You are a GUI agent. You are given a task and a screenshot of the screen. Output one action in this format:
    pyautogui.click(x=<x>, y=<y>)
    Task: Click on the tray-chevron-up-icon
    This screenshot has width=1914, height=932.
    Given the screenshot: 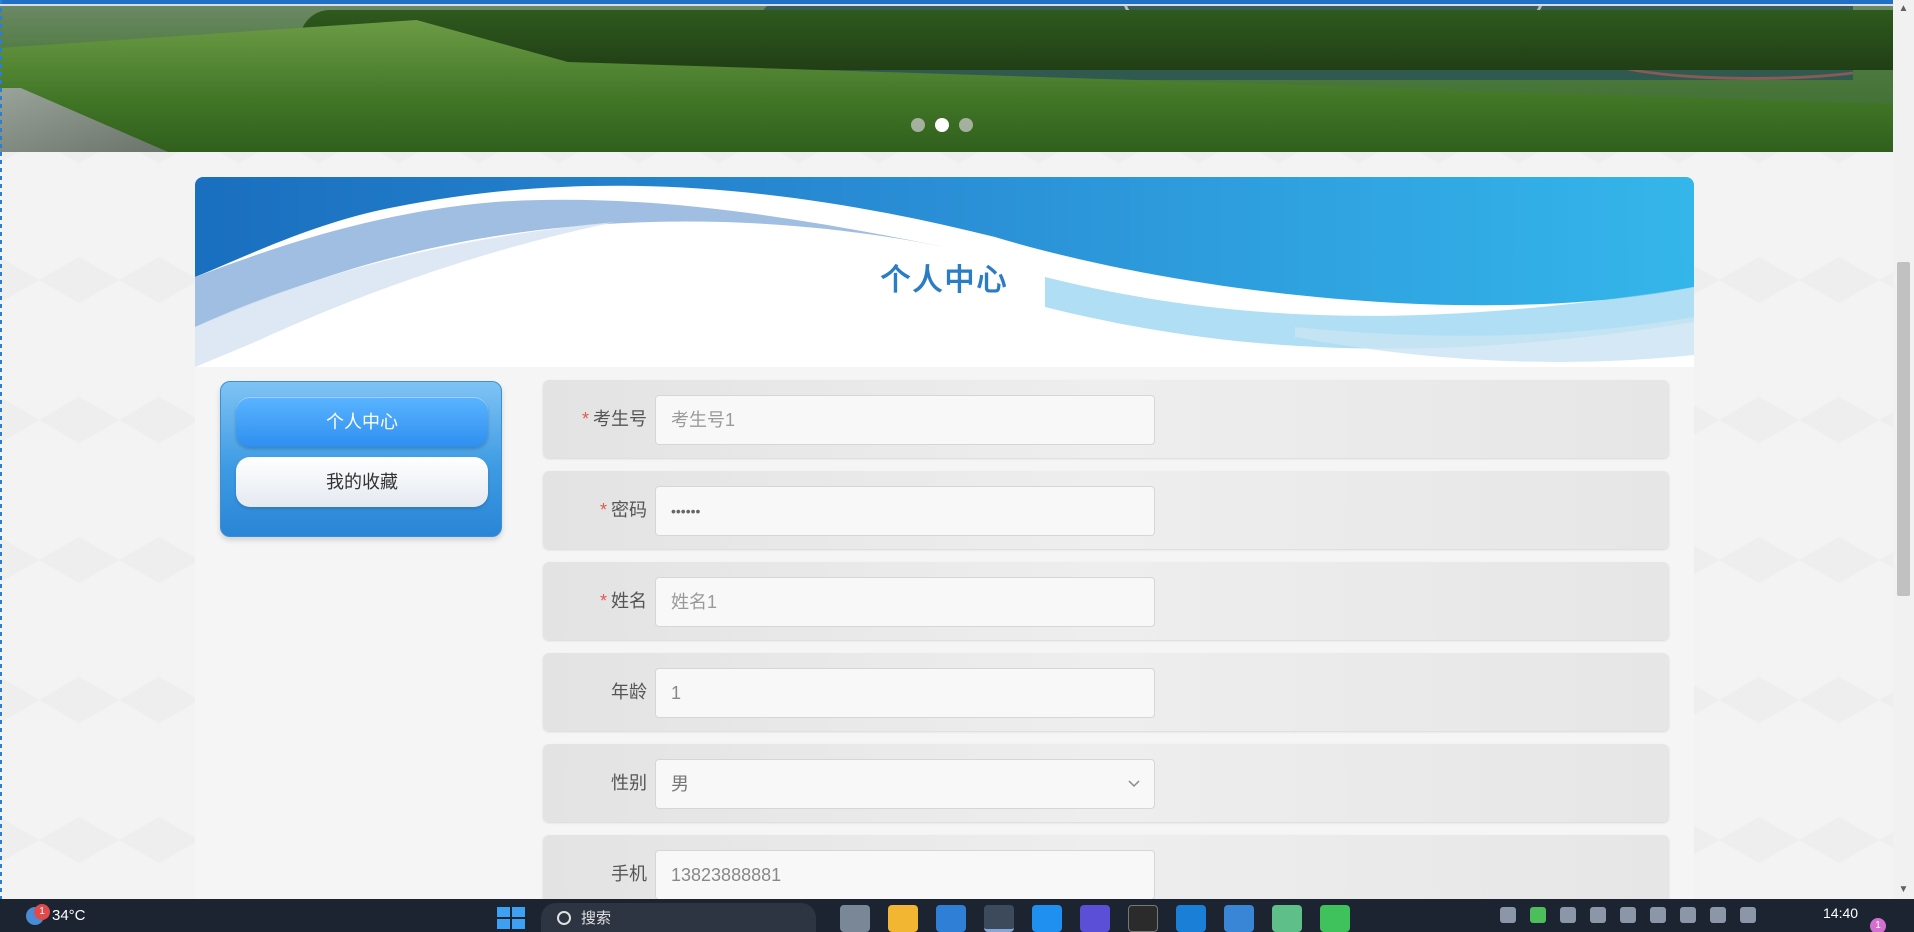 What is the action you would take?
    pyautogui.click(x=1508, y=915)
    